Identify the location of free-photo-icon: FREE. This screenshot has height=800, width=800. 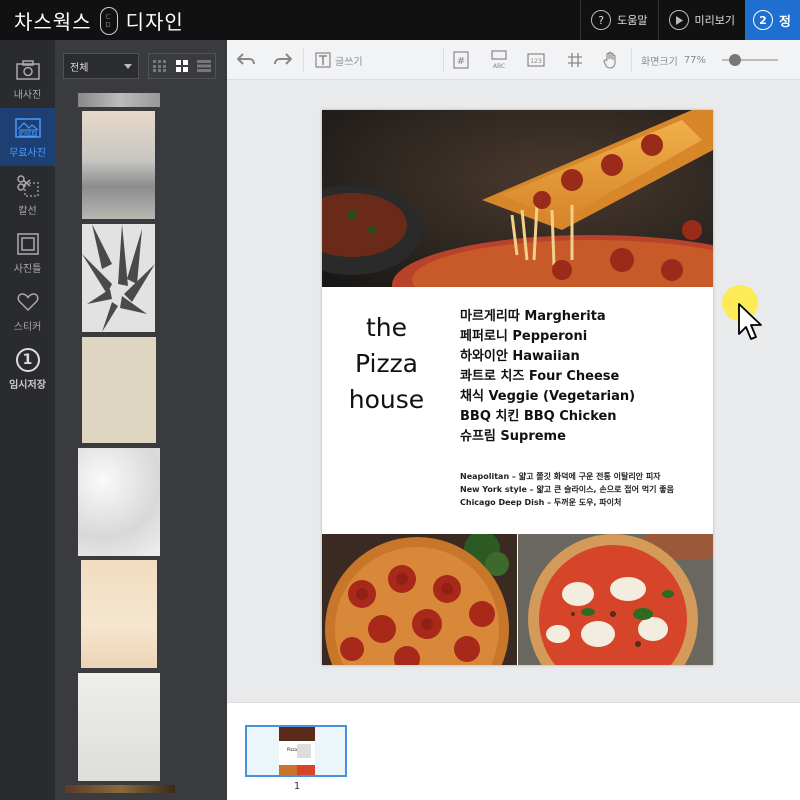
(27, 128).